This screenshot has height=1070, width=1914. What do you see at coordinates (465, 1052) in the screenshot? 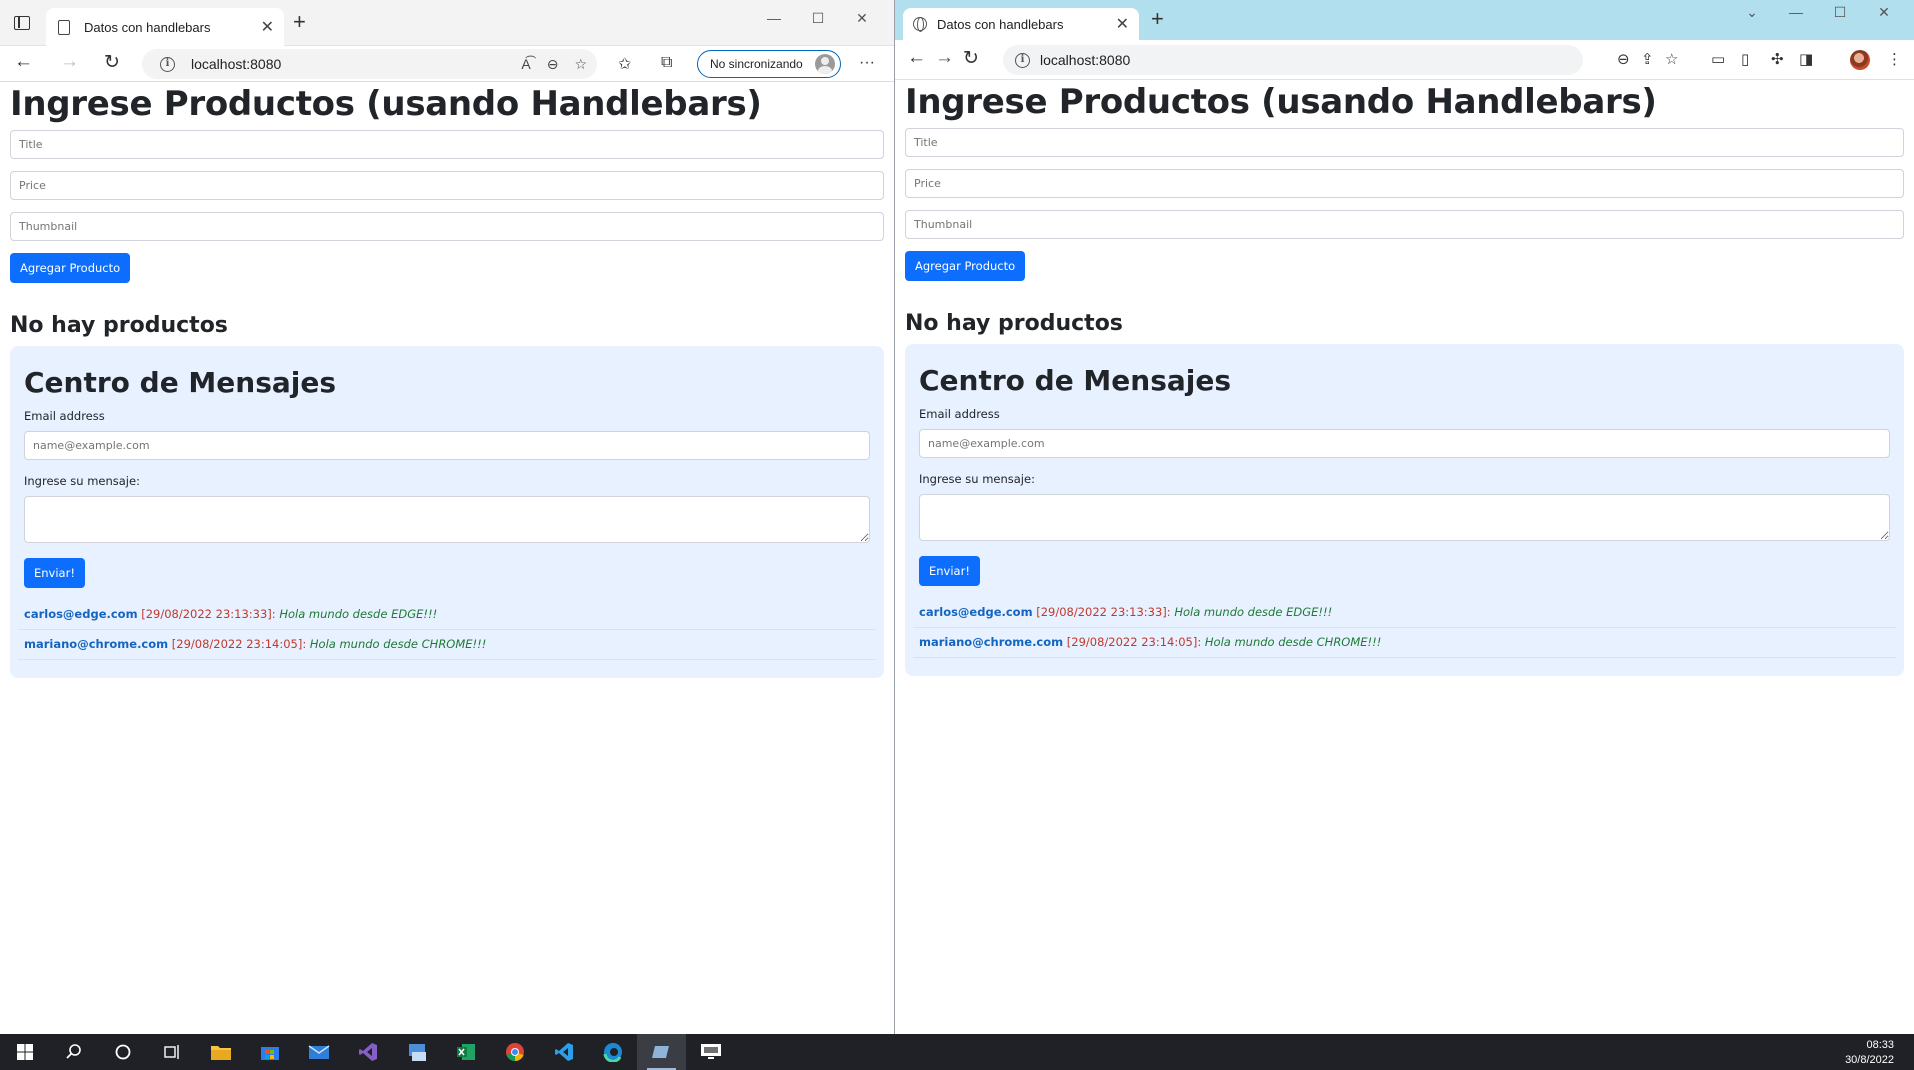
I see `excel-icon` at bounding box center [465, 1052].